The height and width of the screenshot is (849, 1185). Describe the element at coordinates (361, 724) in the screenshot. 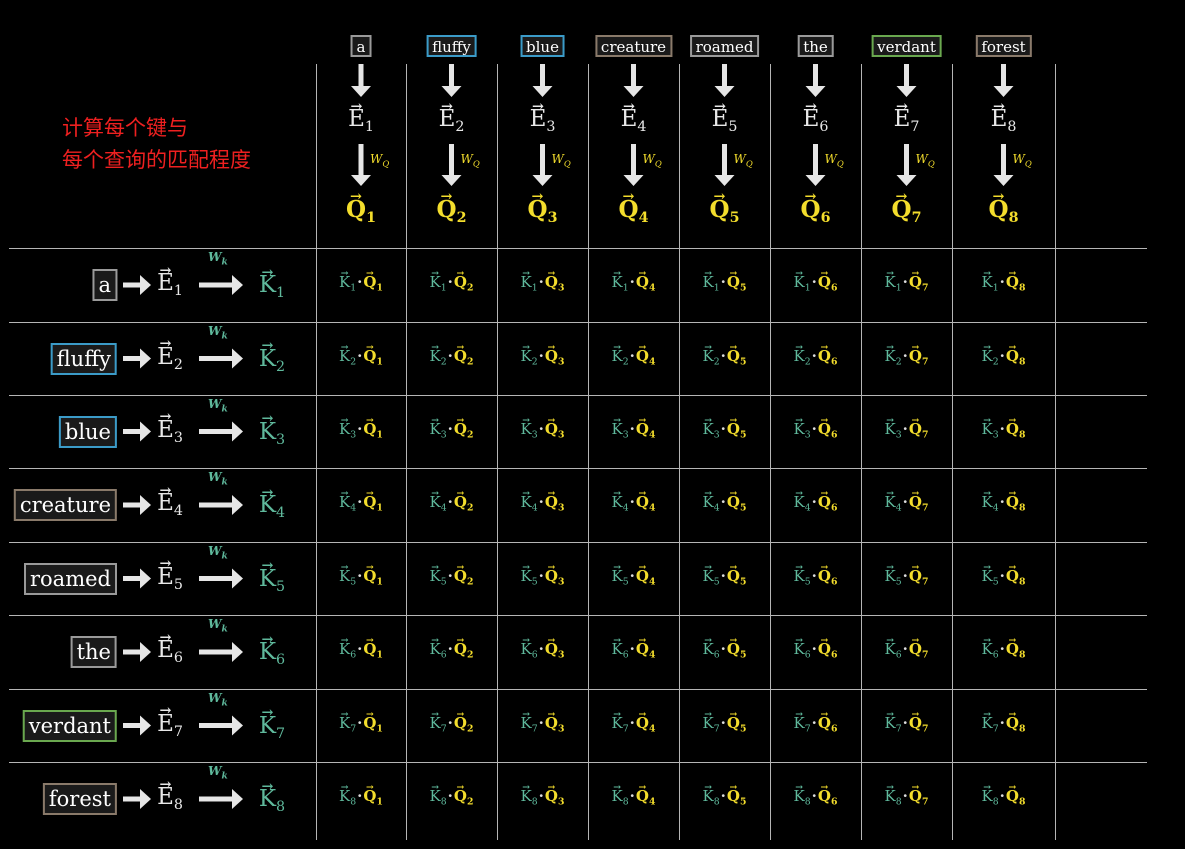

I see `dot-product-cell: K7·Q1` at that location.